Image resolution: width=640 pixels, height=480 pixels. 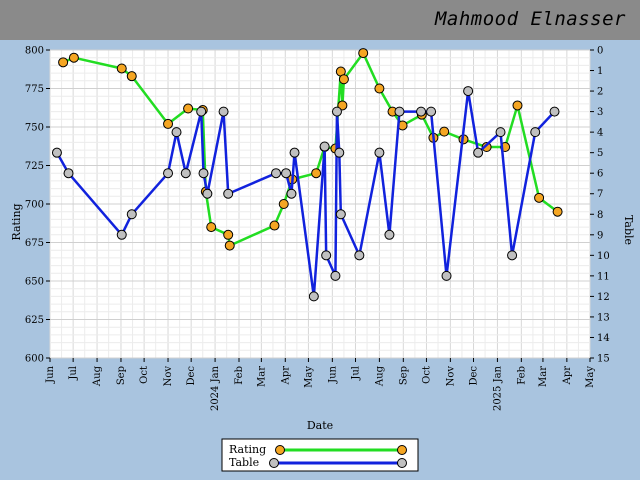 I want to click on legend-label-rating: Rating, so click(x=247, y=449).